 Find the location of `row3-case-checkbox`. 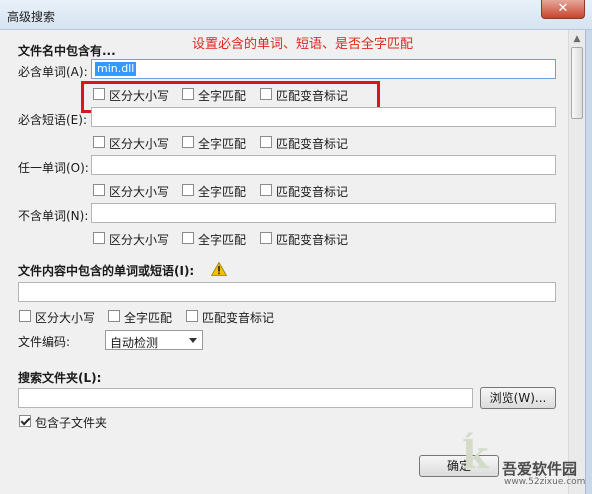

row3-case-checkbox is located at coordinates (99, 190).